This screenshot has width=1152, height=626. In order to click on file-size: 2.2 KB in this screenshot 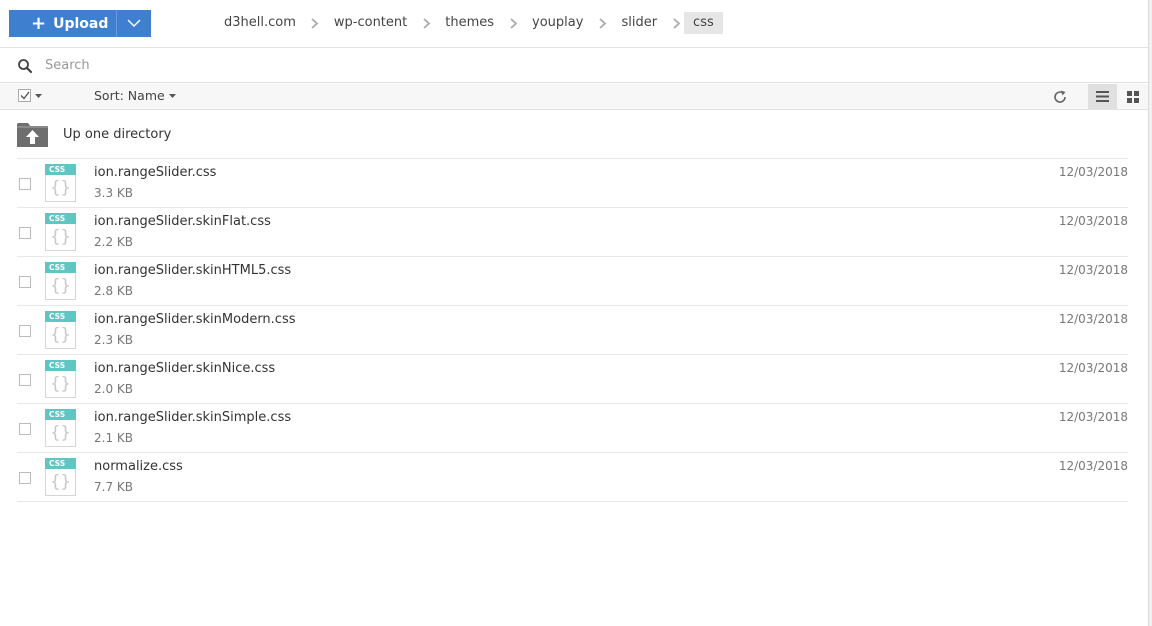, I will do `click(113, 242)`.